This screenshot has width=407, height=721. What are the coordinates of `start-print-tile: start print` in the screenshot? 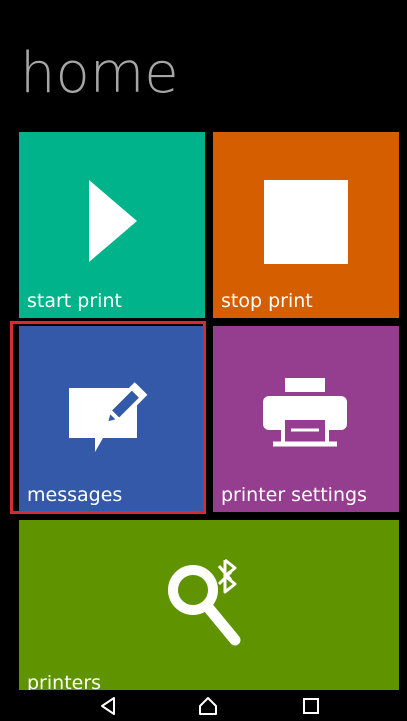 It's located at (112, 225).